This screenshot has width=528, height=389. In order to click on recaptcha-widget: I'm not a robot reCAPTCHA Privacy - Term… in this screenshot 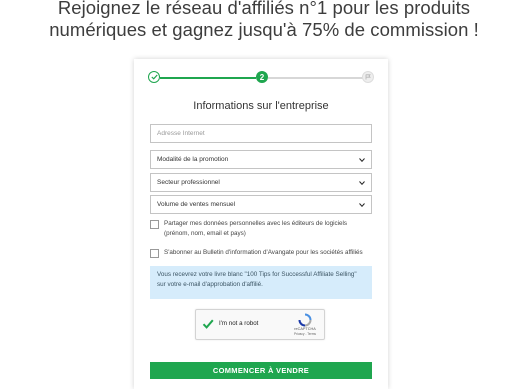, I will do `click(260, 324)`.